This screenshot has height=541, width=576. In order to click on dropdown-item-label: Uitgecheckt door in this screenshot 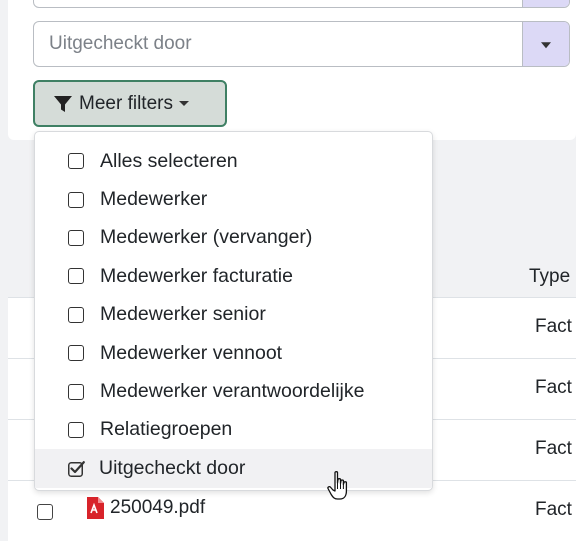, I will do `click(172, 467)`.